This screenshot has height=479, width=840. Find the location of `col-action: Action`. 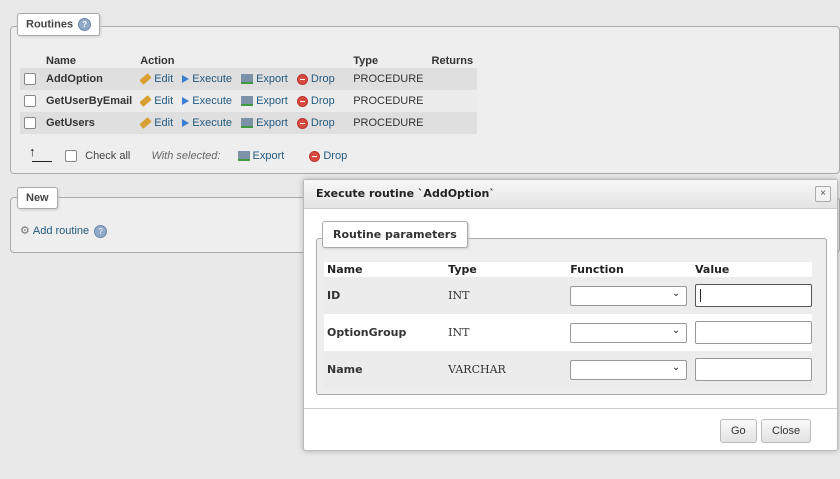

col-action: Action is located at coordinates (157, 60).